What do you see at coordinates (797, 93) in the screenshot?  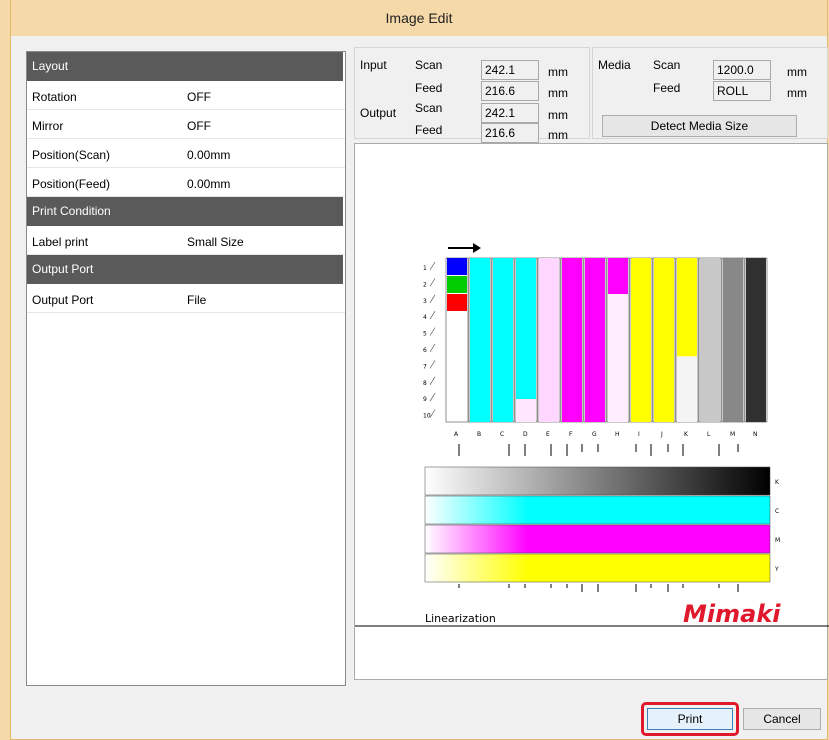 I see `media-feed-unit: mm` at bounding box center [797, 93].